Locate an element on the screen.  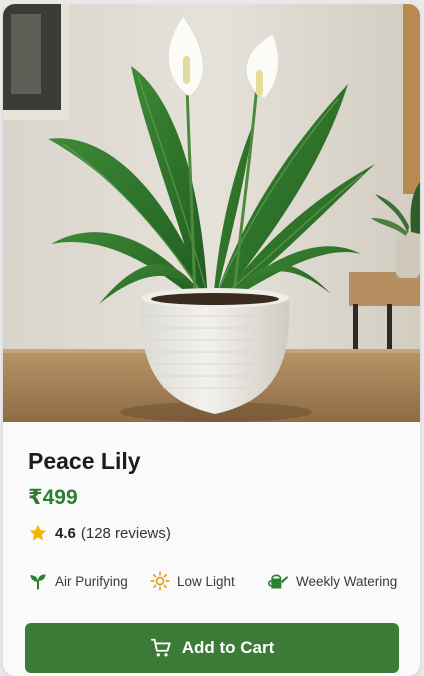
feature-label: Low Light is located at coordinates (206, 581).